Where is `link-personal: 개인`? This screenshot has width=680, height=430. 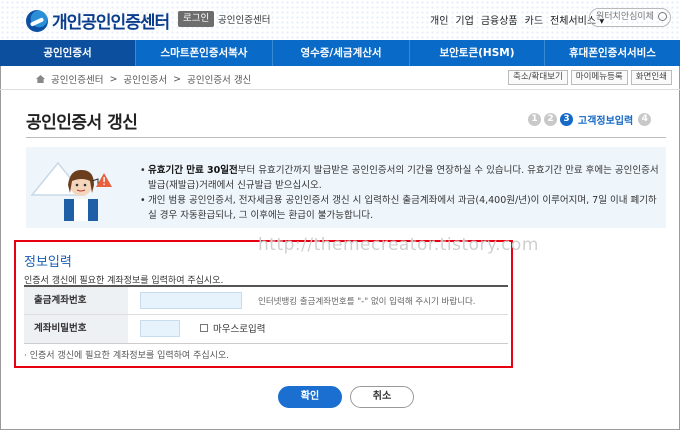 link-personal: 개인 is located at coordinates (439, 19).